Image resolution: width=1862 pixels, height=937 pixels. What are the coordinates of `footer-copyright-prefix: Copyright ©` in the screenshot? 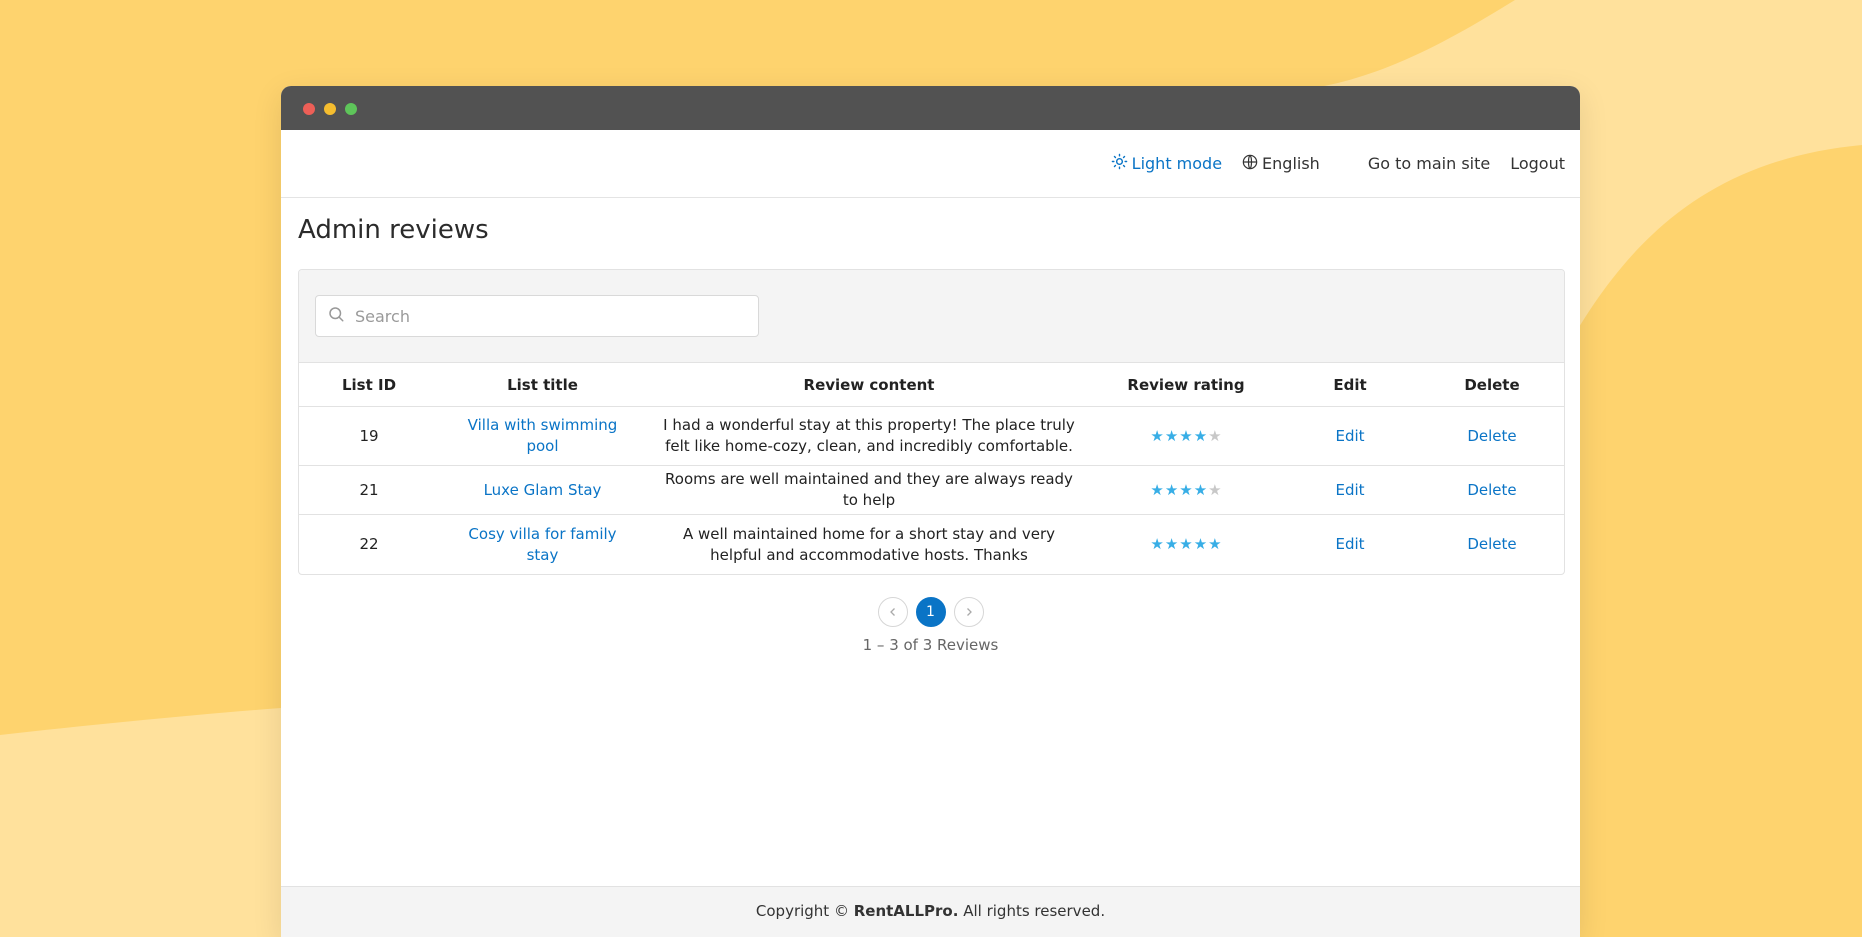 It's located at (802, 911).